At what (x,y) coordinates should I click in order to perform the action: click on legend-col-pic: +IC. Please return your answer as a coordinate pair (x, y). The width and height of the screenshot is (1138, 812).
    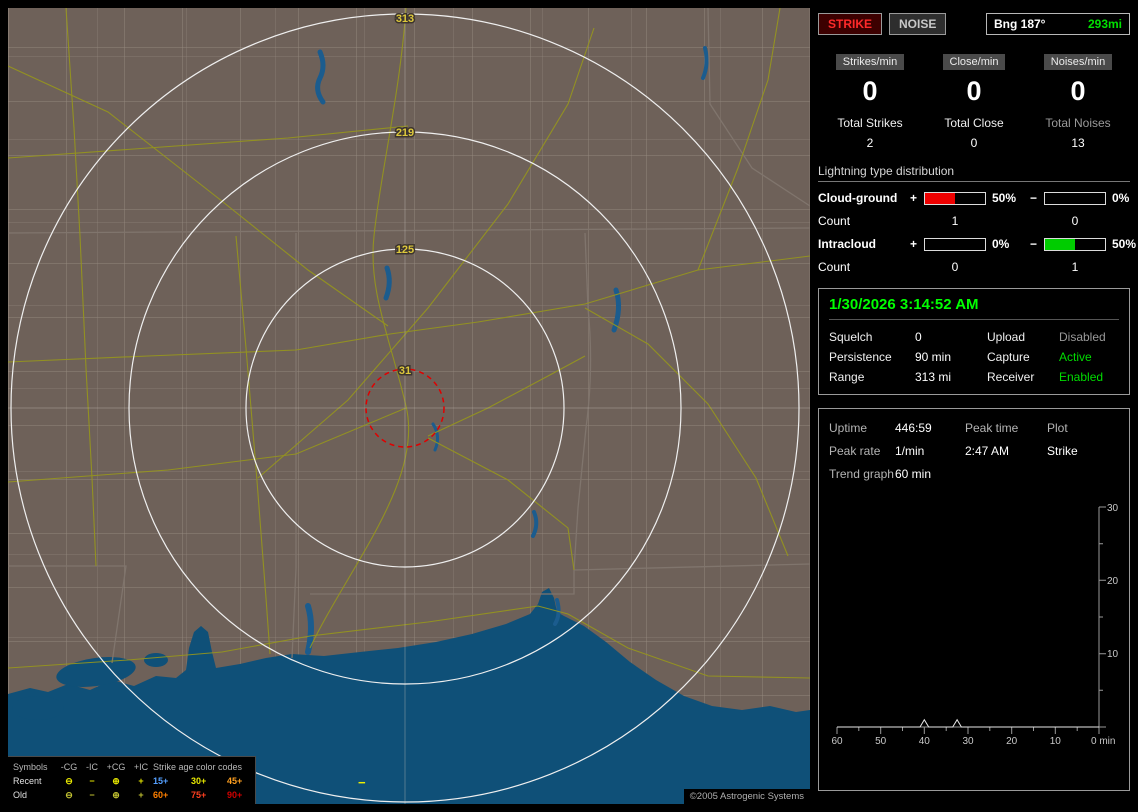
    Looking at the image, I should click on (141, 766).